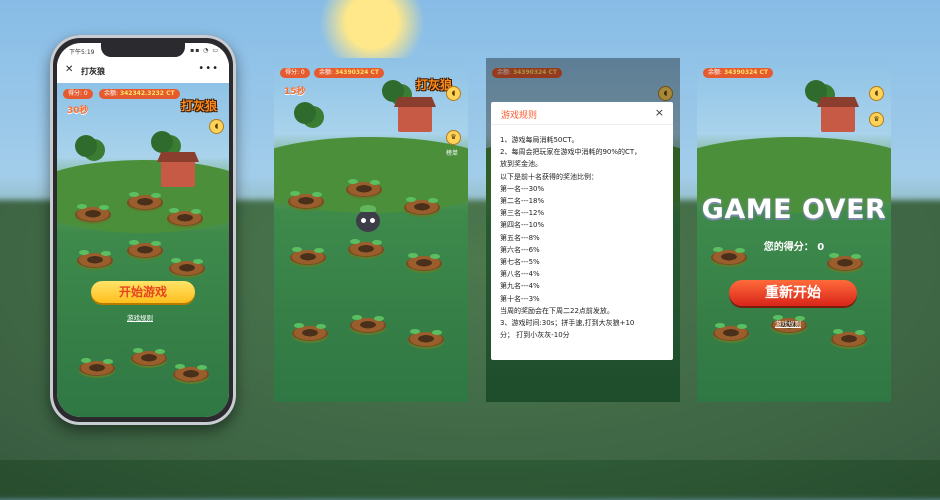 This screenshot has width=940, height=500. I want to click on rules-line: 第二名---18%, so click(522, 201).